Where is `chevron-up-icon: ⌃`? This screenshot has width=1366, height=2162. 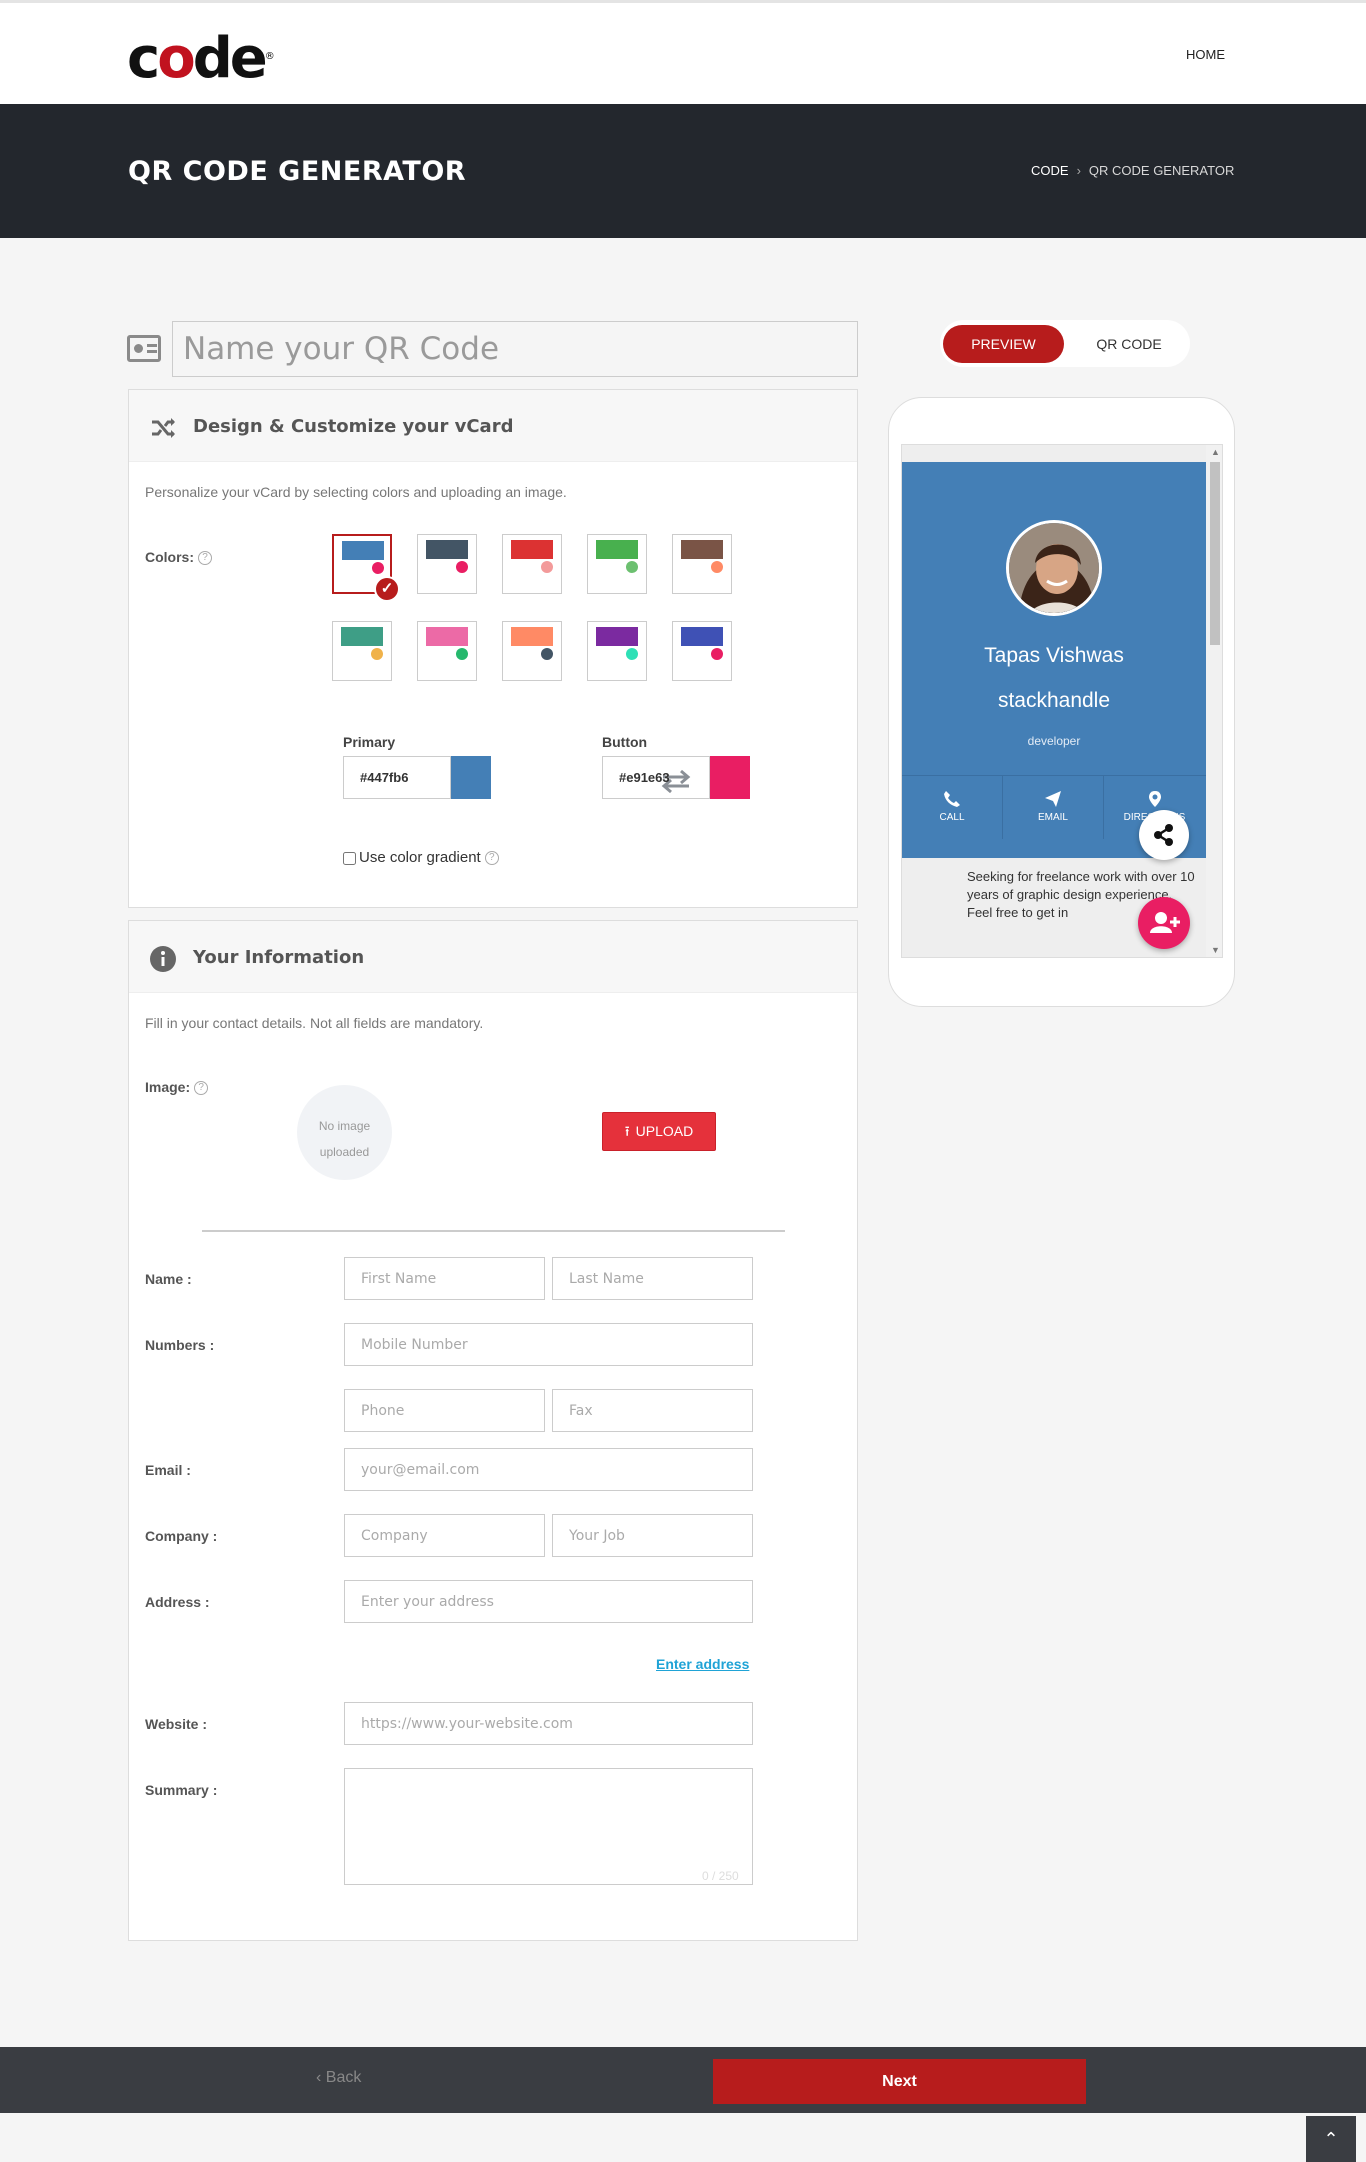
chevron-up-icon: ⌃ is located at coordinates (1331, 2139).